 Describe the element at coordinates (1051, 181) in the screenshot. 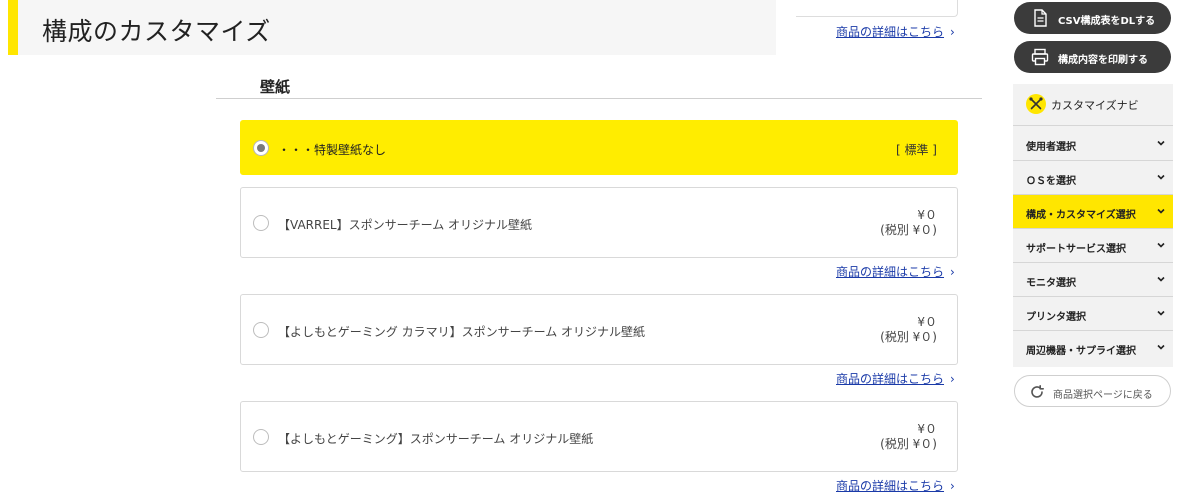

I see `nav-item-label: ＯＳを選択` at that location.